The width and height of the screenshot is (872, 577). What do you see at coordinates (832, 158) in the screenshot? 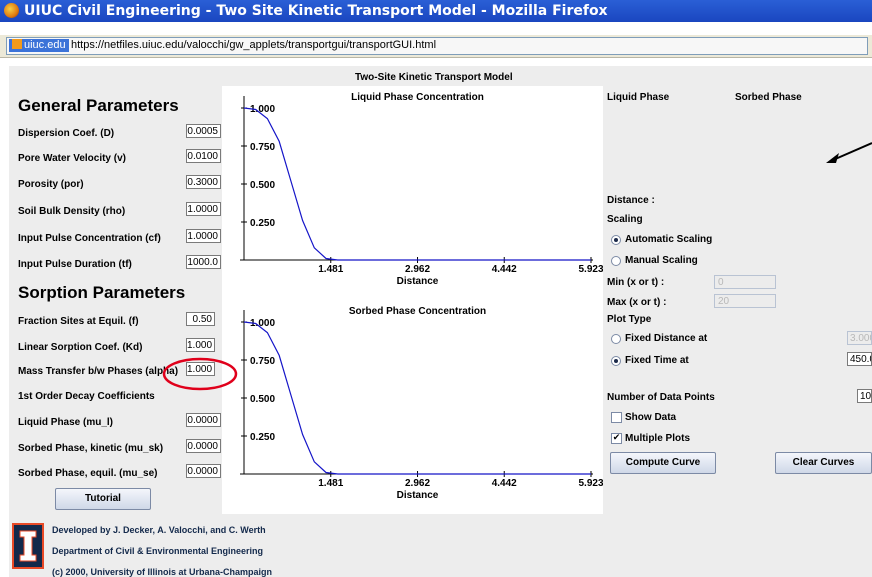
I see `annotation-arrowhead` at bounding box center [832, 158].